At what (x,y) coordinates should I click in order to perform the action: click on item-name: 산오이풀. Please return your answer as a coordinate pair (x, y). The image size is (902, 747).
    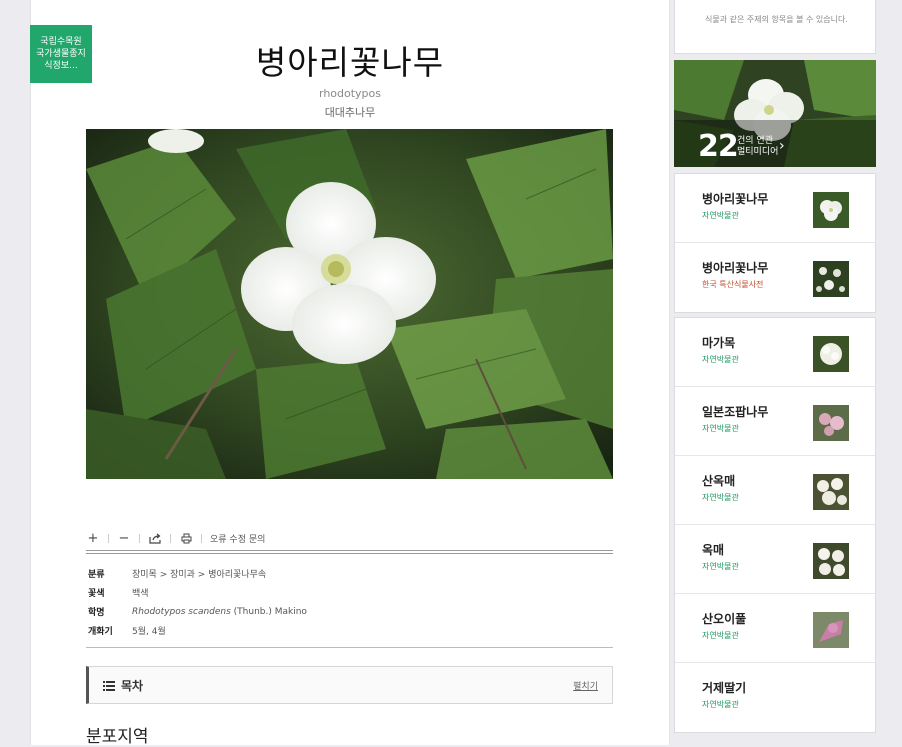
    Looking at the image, I should click on (724, 619).